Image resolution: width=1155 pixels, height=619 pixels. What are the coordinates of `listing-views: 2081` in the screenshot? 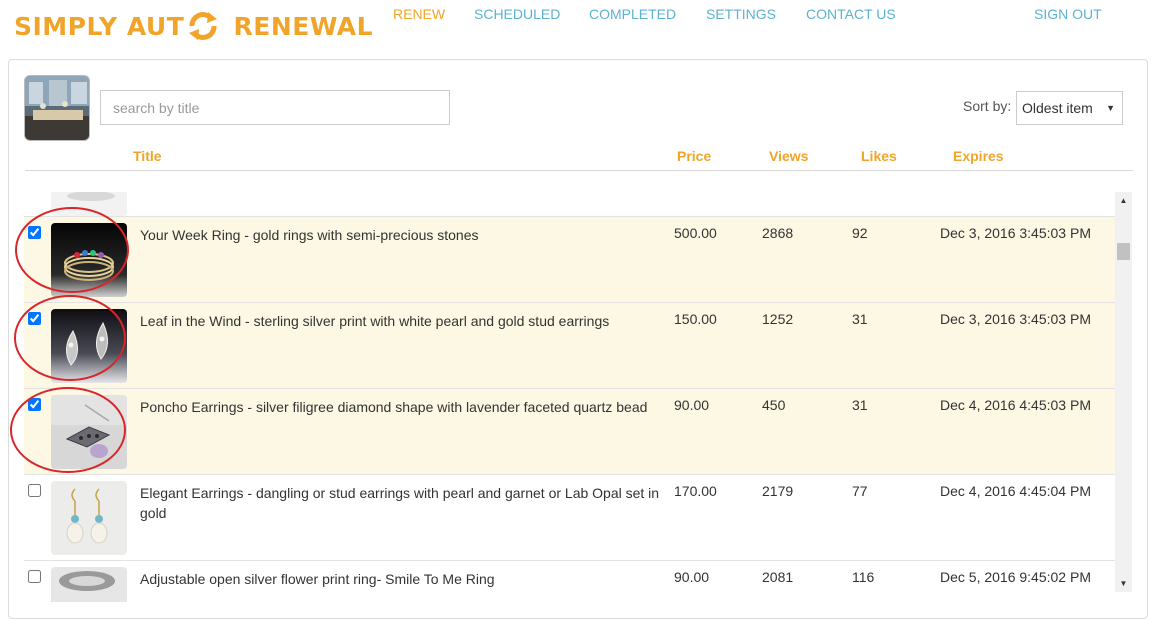 It's located at (778, 577).